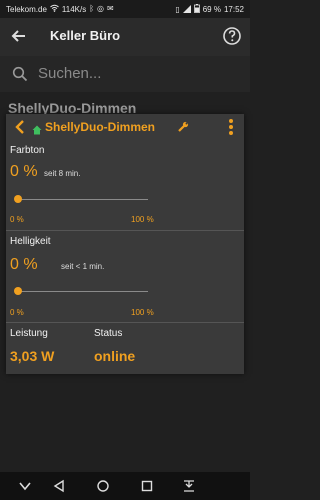 This screenshot has height=500, width=320. Describe the element at coordinates (125, 9) in the screenshot. I see `status-bar: Telekom.de 114K/s ᛒ ◎ ✉ ▯ 69 % 17:52` at that location.